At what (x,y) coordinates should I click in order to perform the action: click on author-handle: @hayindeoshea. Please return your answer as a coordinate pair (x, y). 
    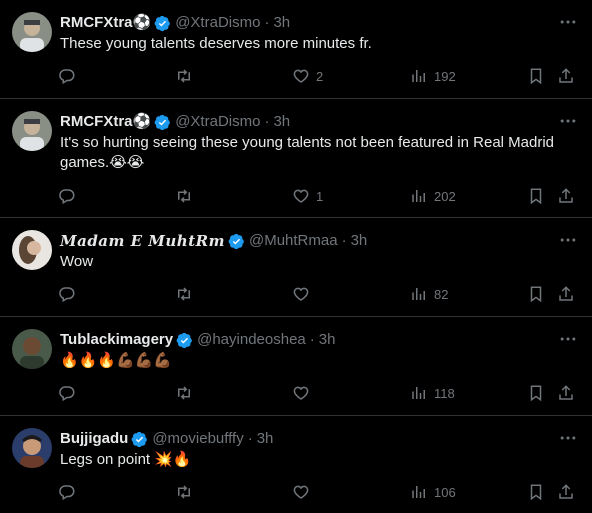
    Looking at the image, I should click on (251, 340).